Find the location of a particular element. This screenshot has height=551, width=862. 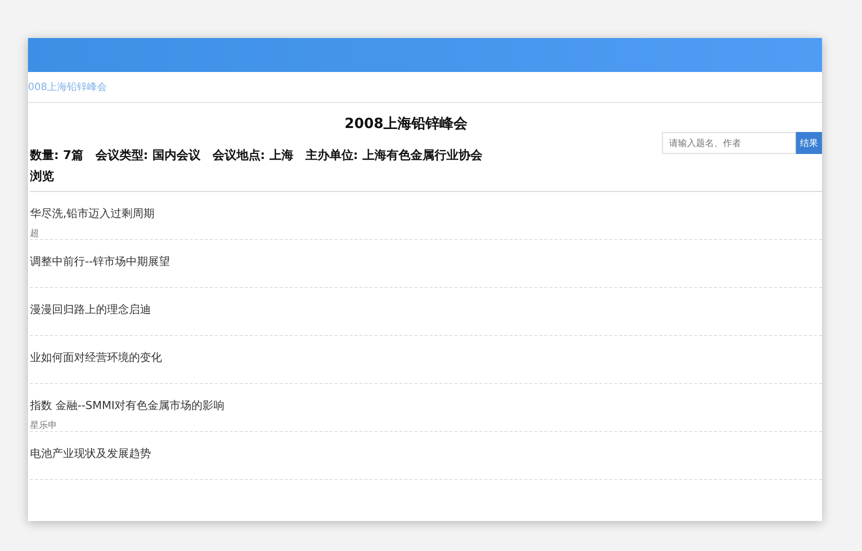

article-author: 星乐申 is located at coordinates (44, 426).